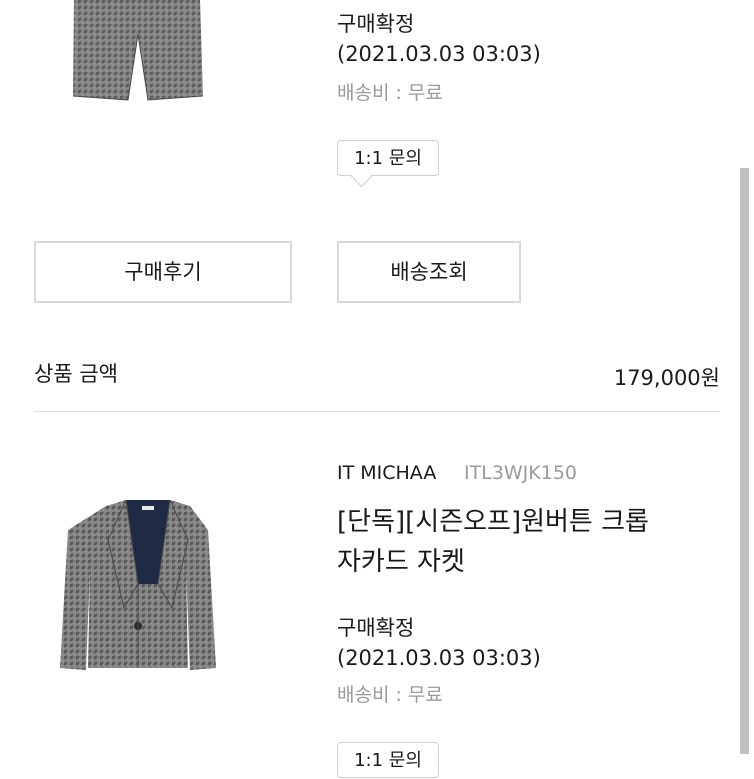  What do you see at coordinates (401, 562) in the screenshot?
I see `product-name-line-2: 자카드 자켓` at bounding box center [401, 562].